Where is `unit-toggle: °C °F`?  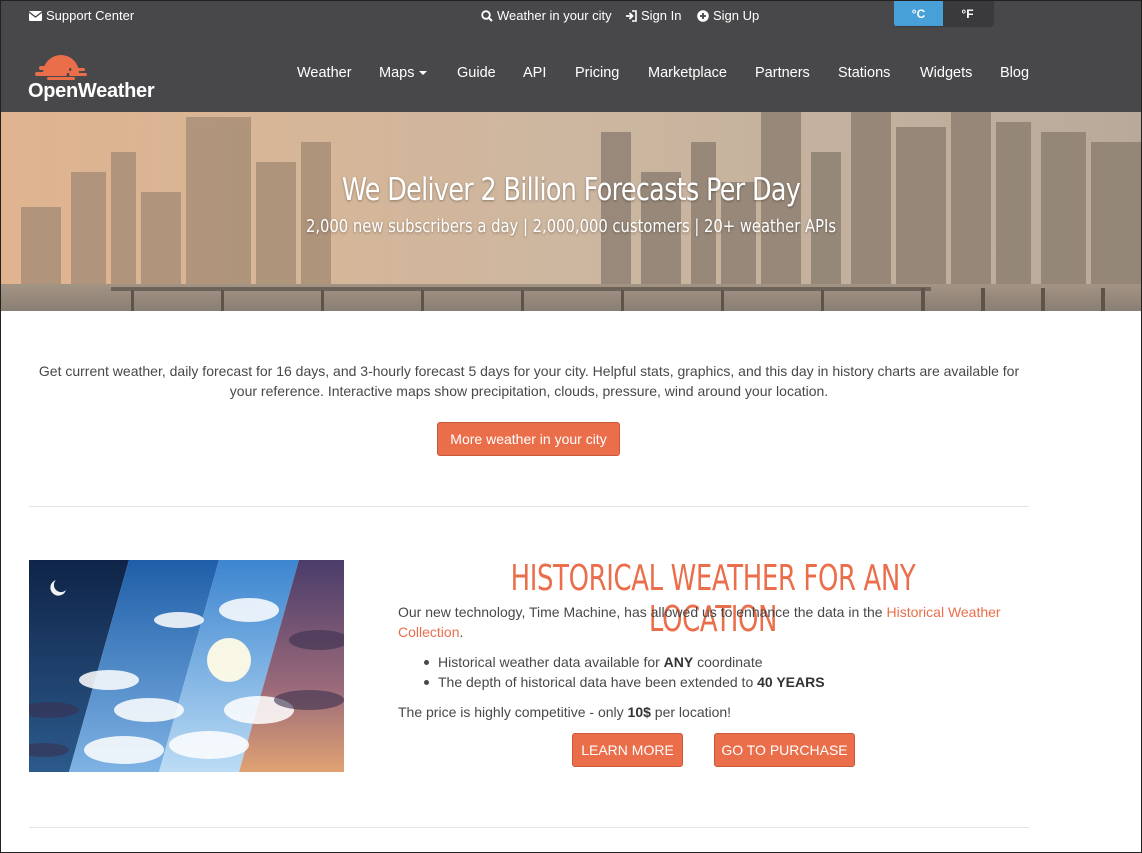 unit-toggle: °C °F is located at coordinates (944, 14).